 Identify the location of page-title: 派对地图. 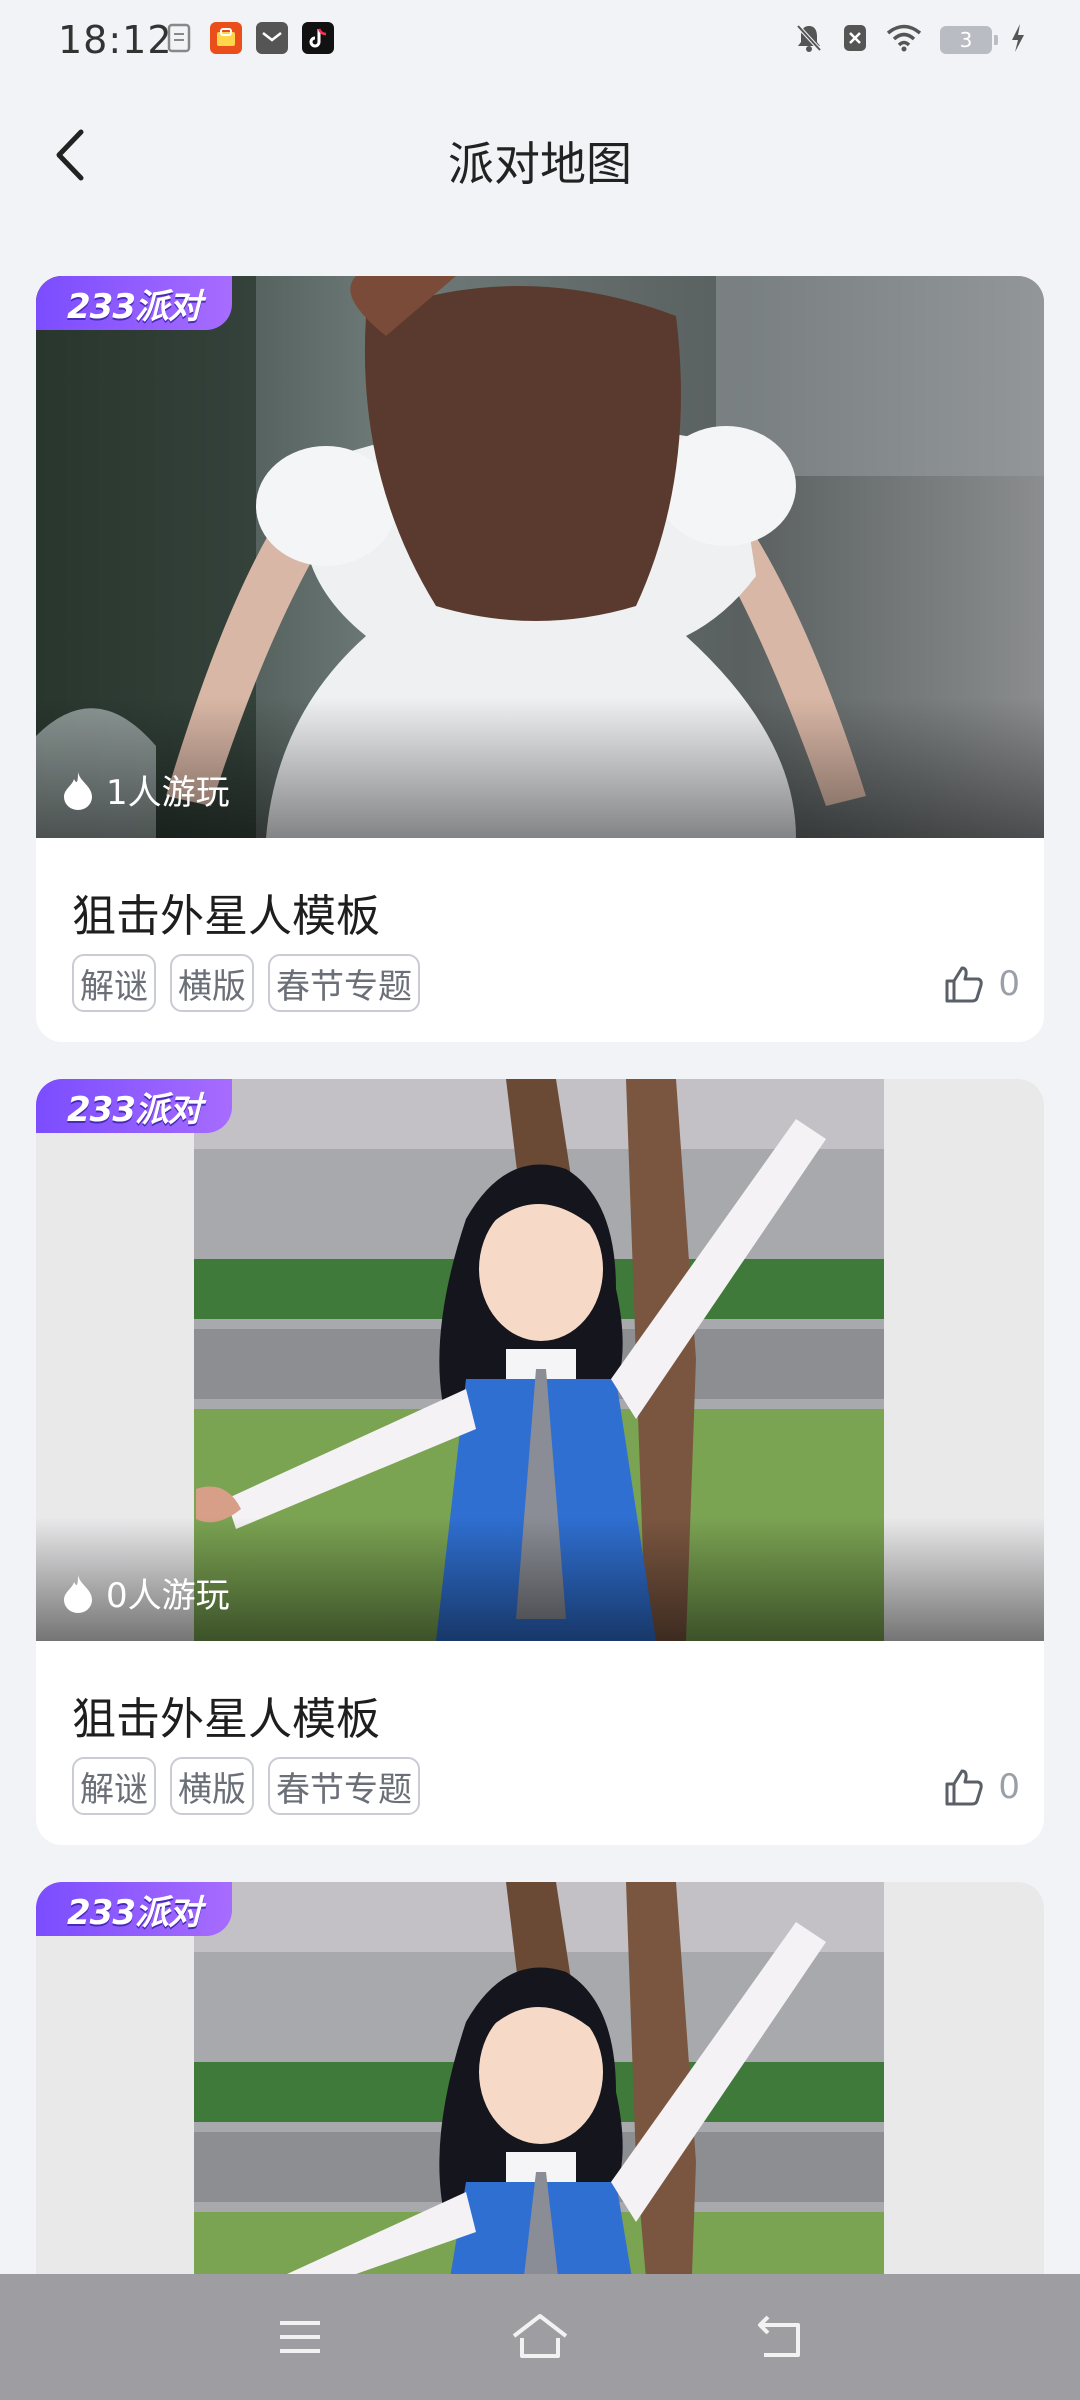
(540, 164).